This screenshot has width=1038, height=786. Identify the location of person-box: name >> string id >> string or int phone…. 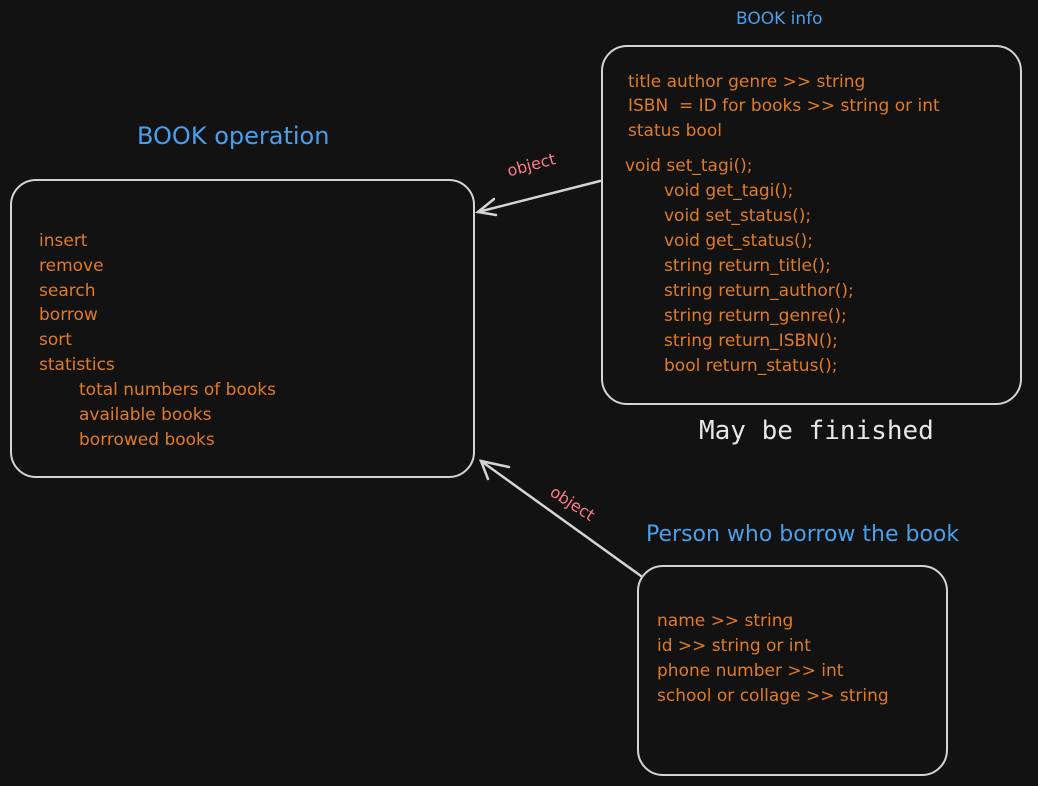
(792, 670).